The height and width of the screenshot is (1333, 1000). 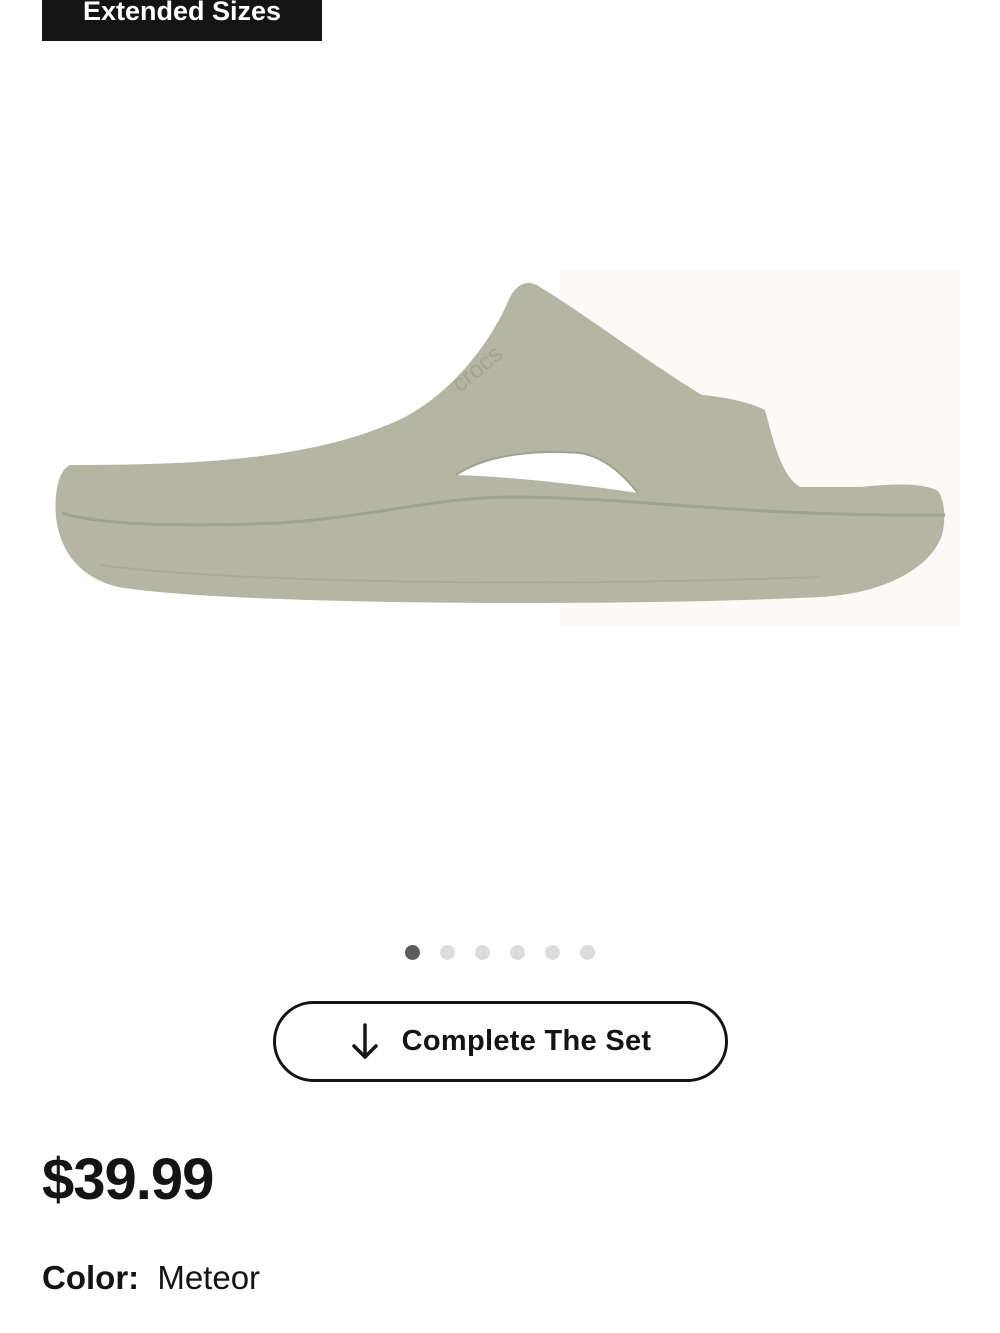 I want to click on color-selection: Color: Meteor, so click(x=151, y=1278).